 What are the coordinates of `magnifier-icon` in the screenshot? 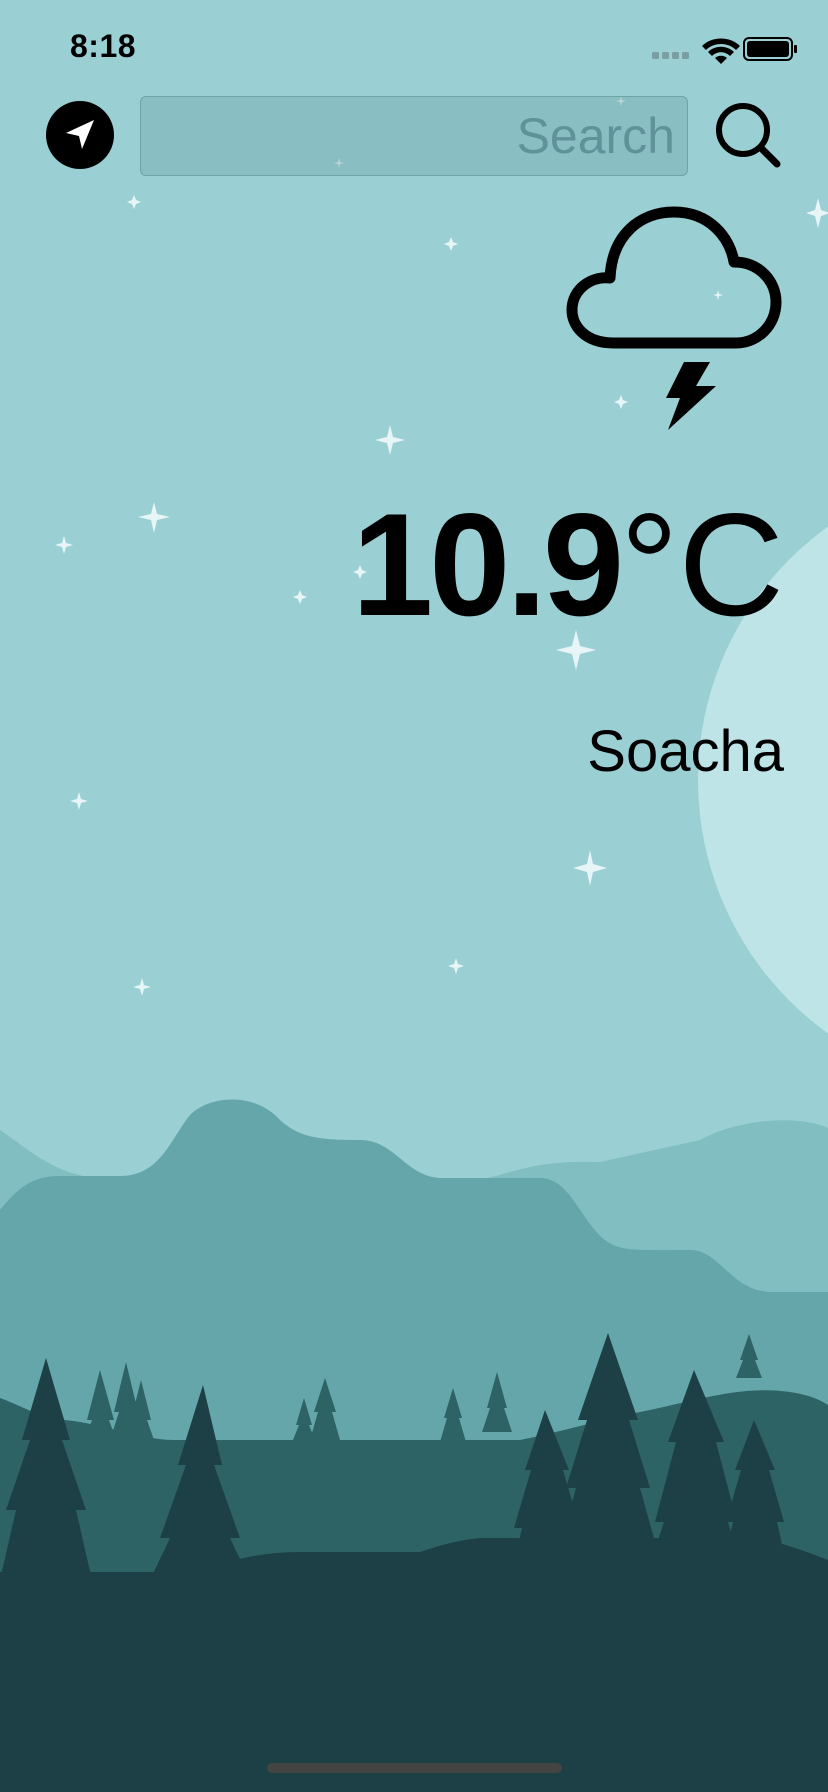 It's located at (748, 135).